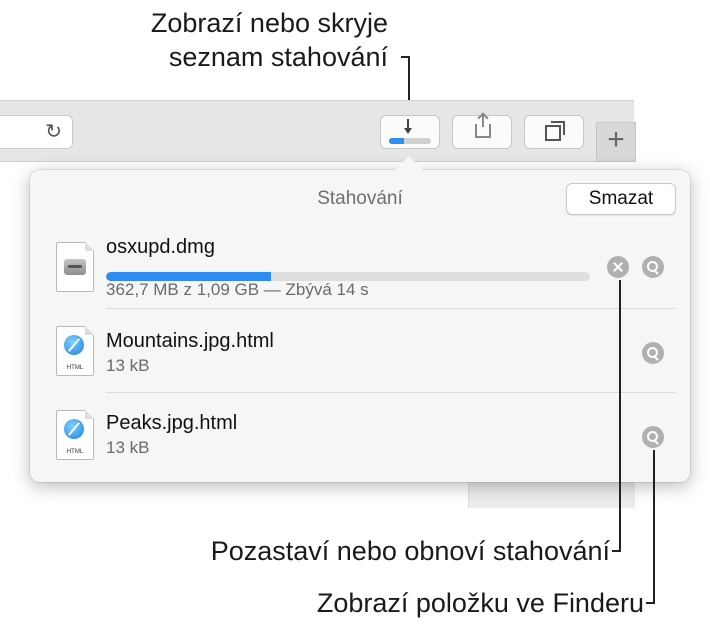 The image size is (710, 628). What do you see at coordinates (360, 352) in the screenshot?
I see `download-item: HTML Mountains.jpg.html 13 kB` at bounding box center [360, 352].